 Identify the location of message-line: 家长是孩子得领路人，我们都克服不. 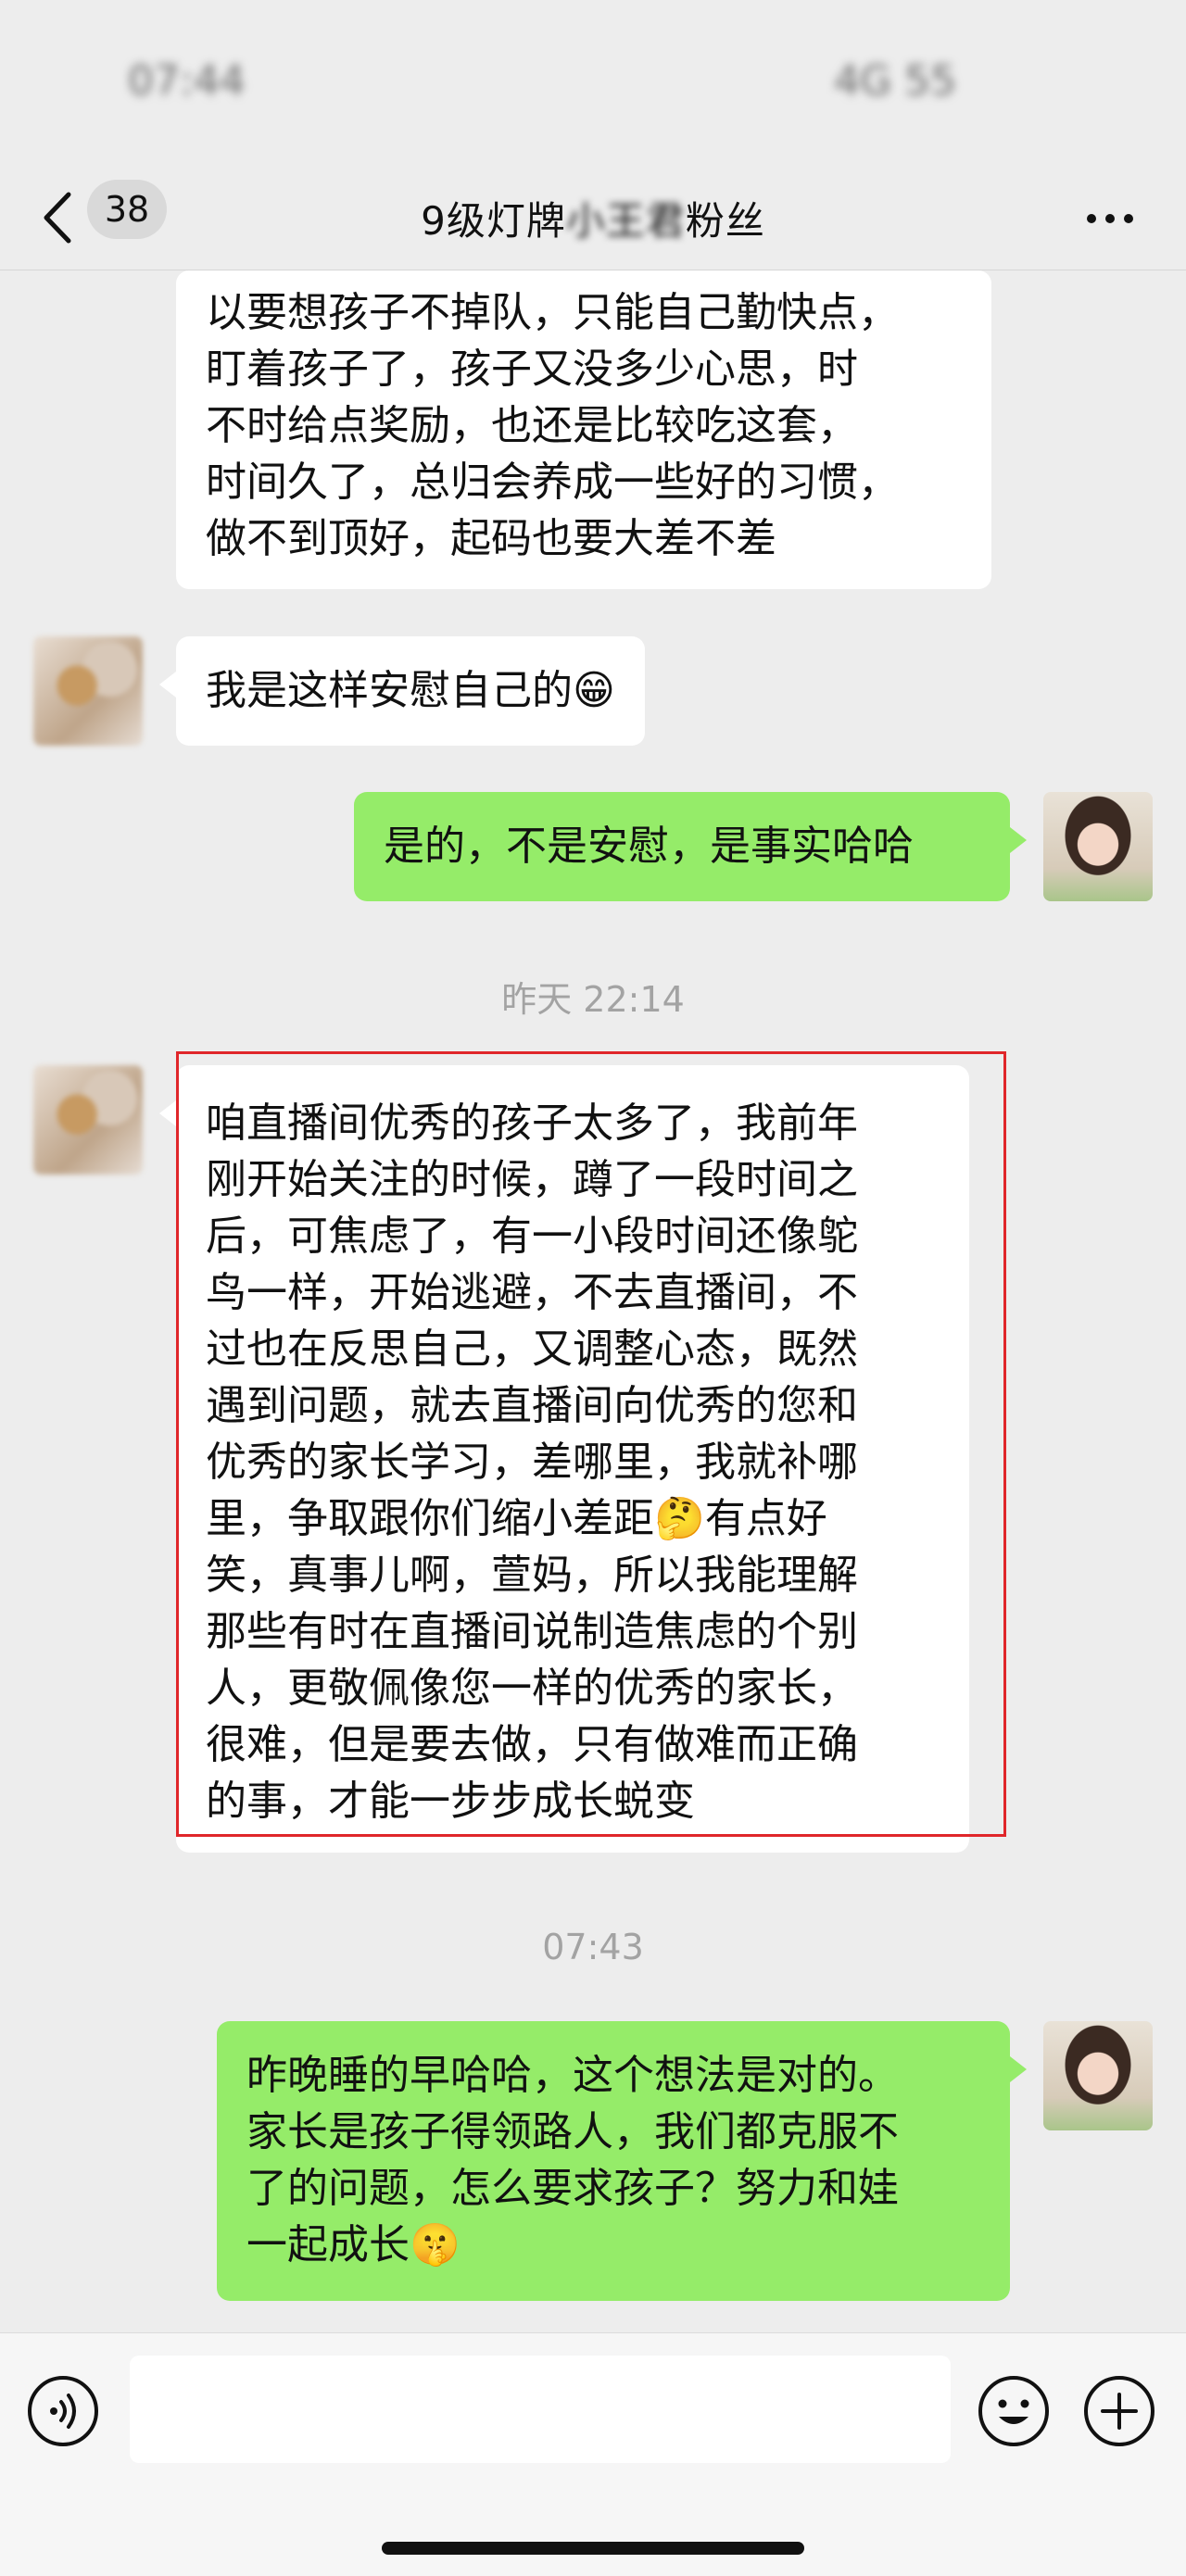
(572, 2131).